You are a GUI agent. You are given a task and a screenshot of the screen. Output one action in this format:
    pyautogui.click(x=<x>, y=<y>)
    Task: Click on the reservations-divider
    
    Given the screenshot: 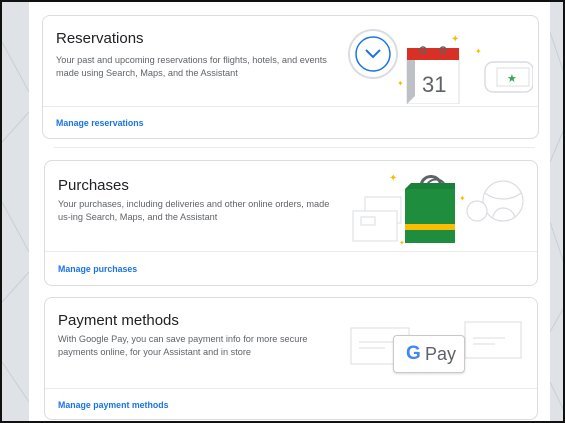 What is the action you would take?
    pyautogui.click(x=290, y=106)
    